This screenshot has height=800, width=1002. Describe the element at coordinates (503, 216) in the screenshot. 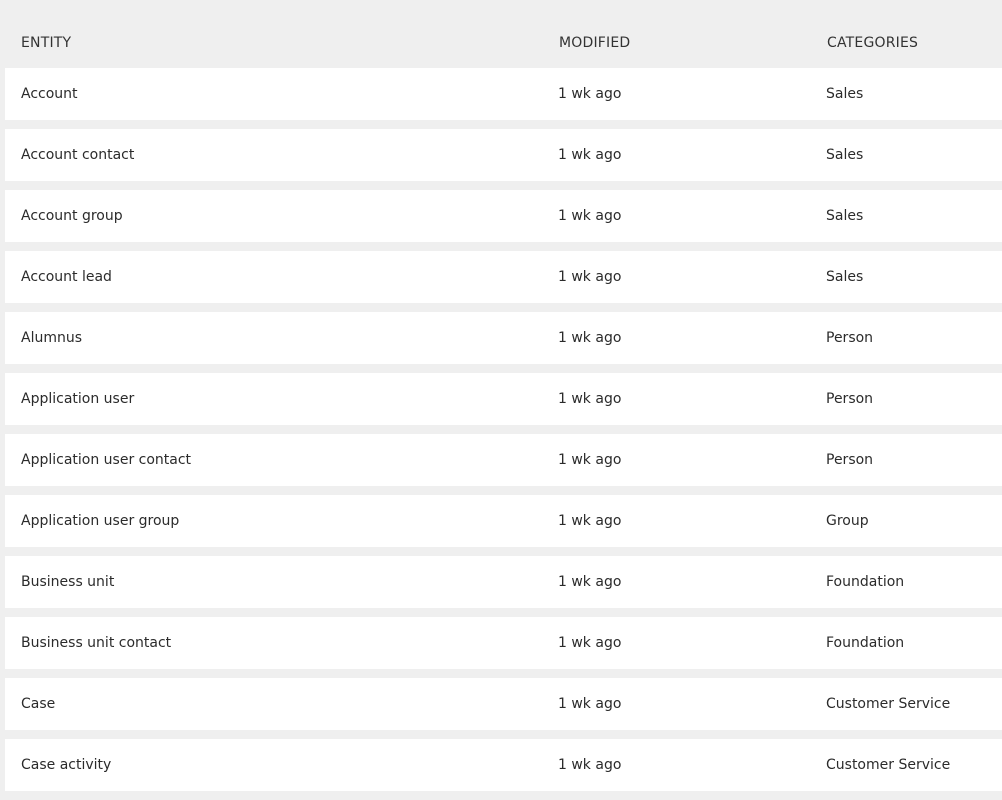

I see `table-row: Account group 1 wk ago Sales` at that location.